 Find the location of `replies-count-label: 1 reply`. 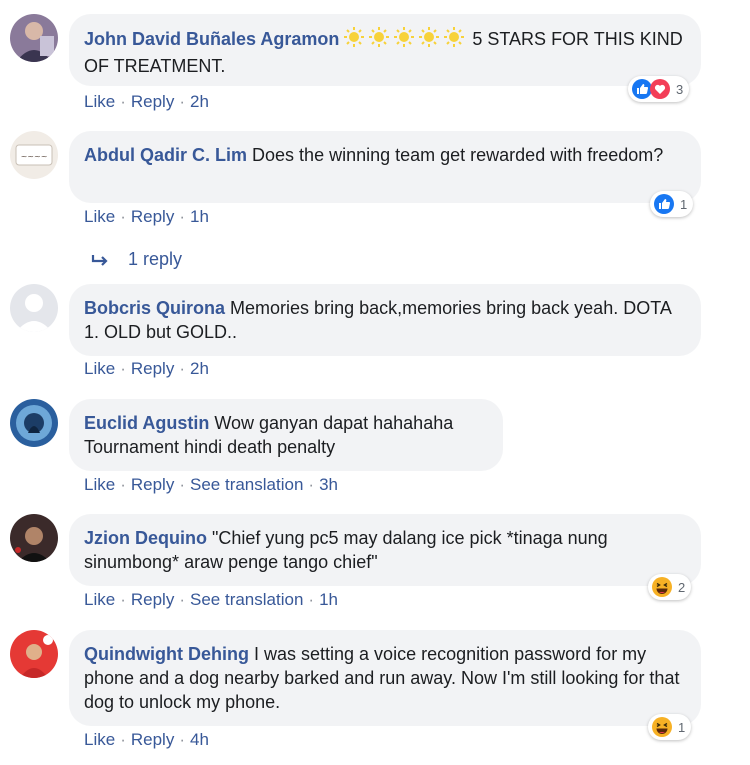

replies-count-label: 1 reply is located at coordinates (155, 259).